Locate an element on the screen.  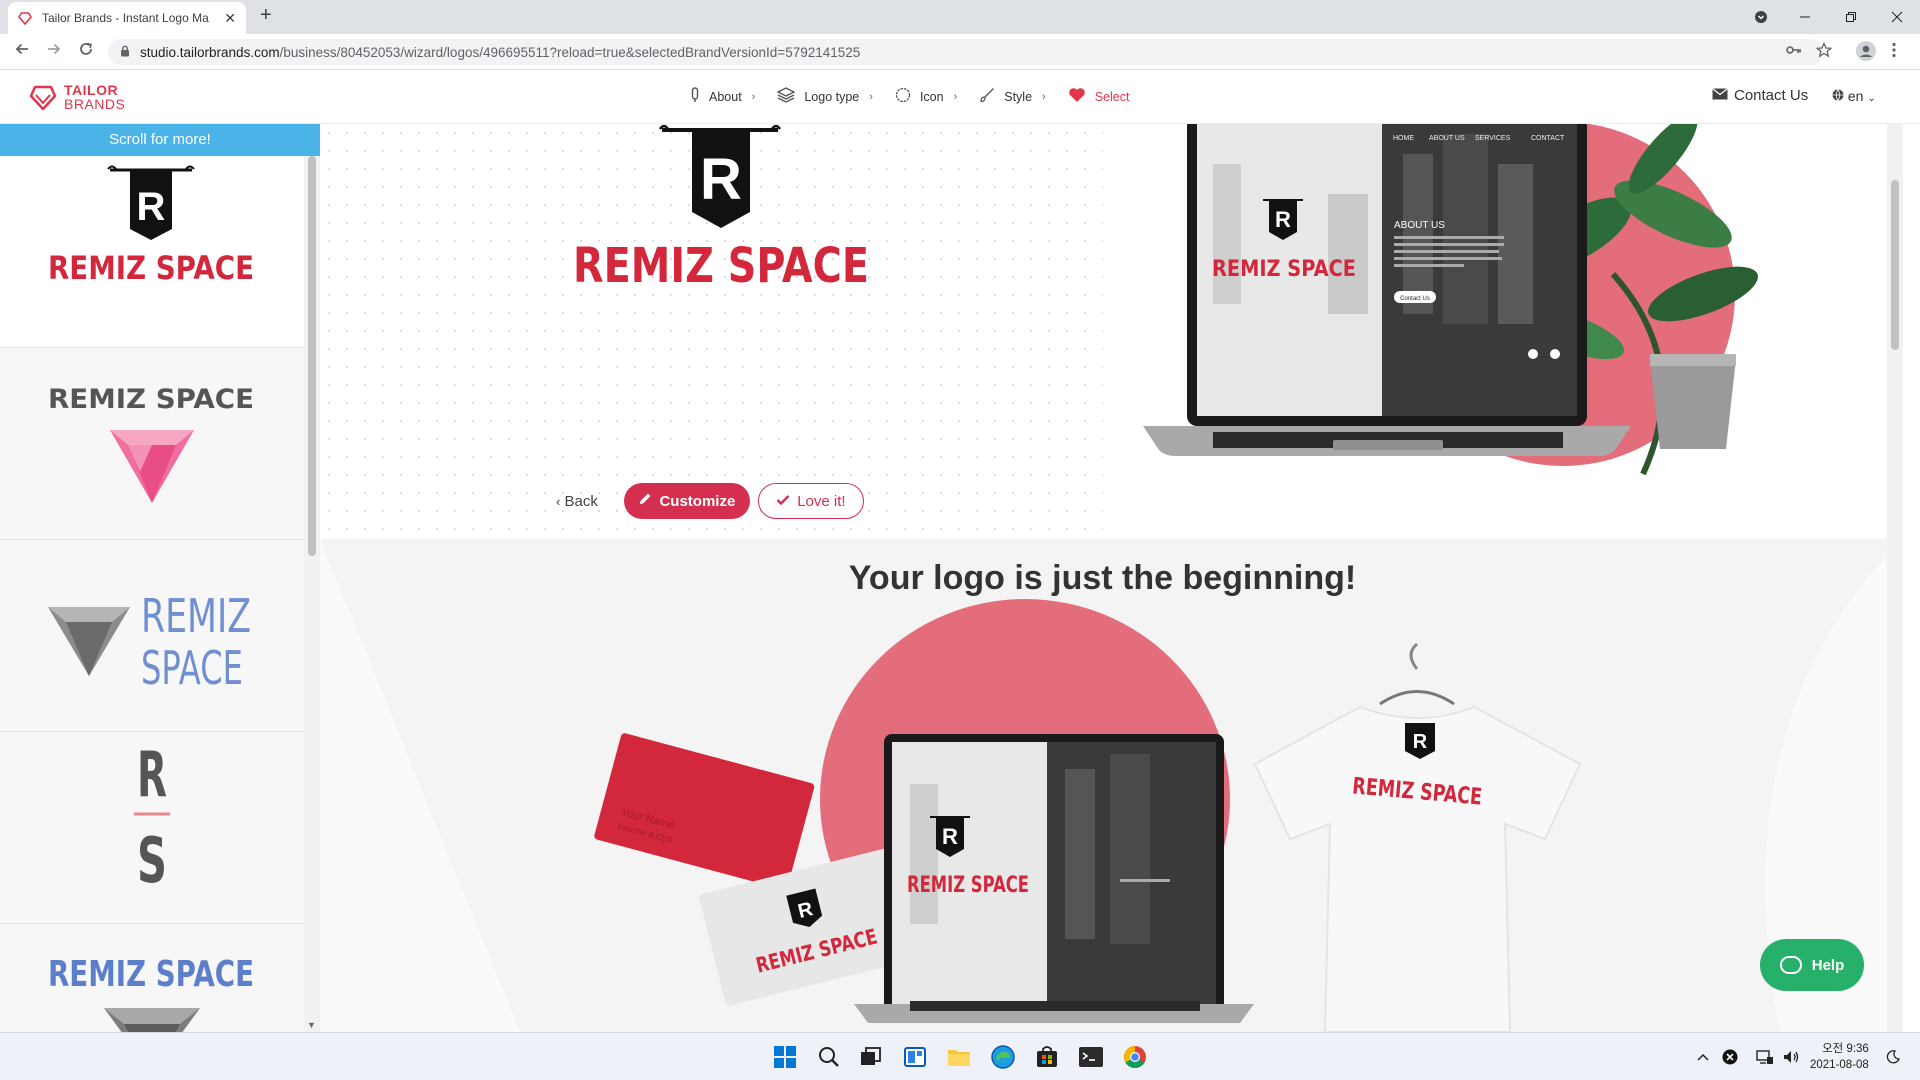
main-scrollbar is located at coordinates (1895, 578).